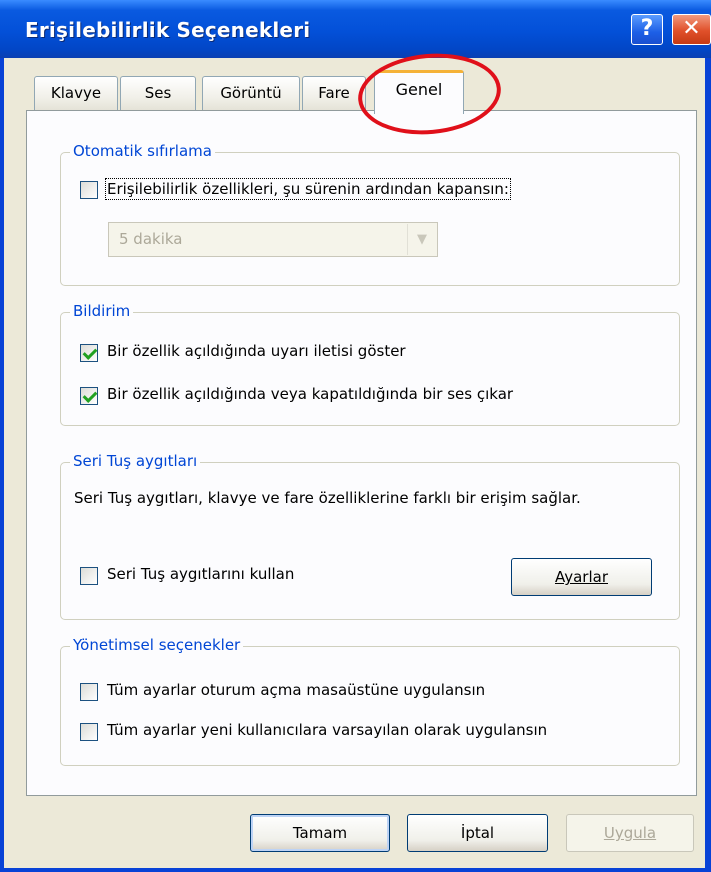 This screenshot has height=872, width=711. I want to click on notification-title: Bildirim, so click(102, 311).